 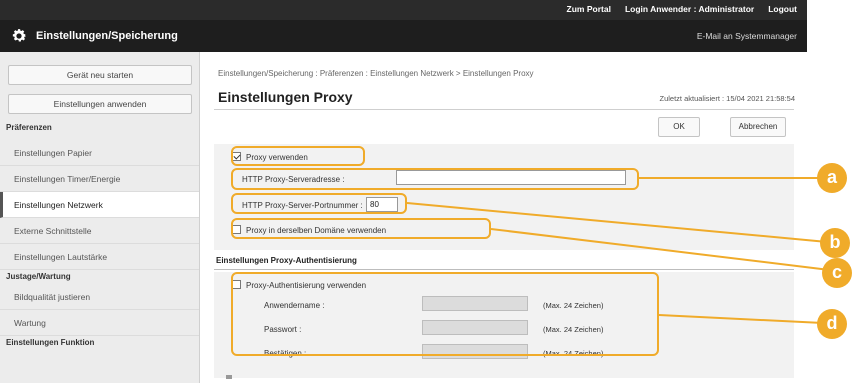 What do you see at coordinates (758, 127) in the screenshot?
I see `cancel-button: Abbrechen` at bounding box center [758, 127].